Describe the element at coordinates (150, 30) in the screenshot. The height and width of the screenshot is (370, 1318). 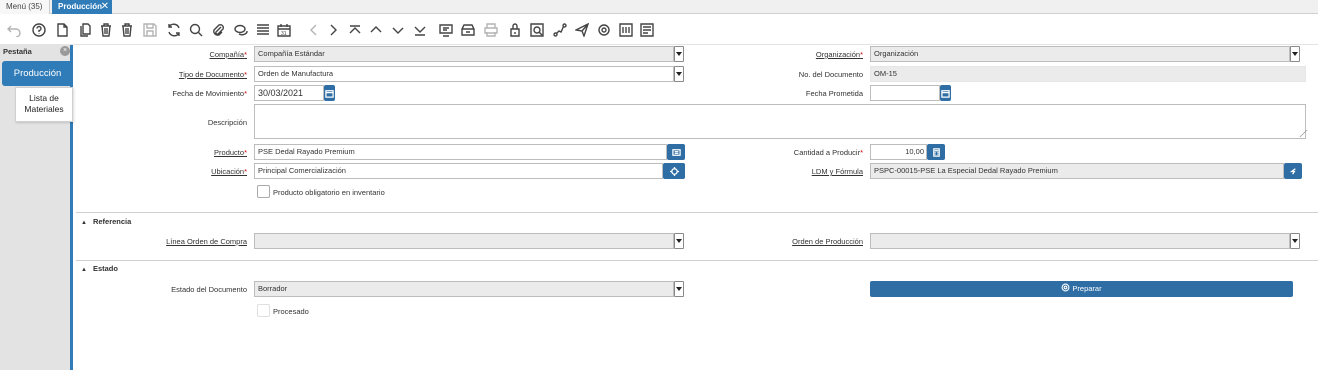
I see `save-icon` at that location.